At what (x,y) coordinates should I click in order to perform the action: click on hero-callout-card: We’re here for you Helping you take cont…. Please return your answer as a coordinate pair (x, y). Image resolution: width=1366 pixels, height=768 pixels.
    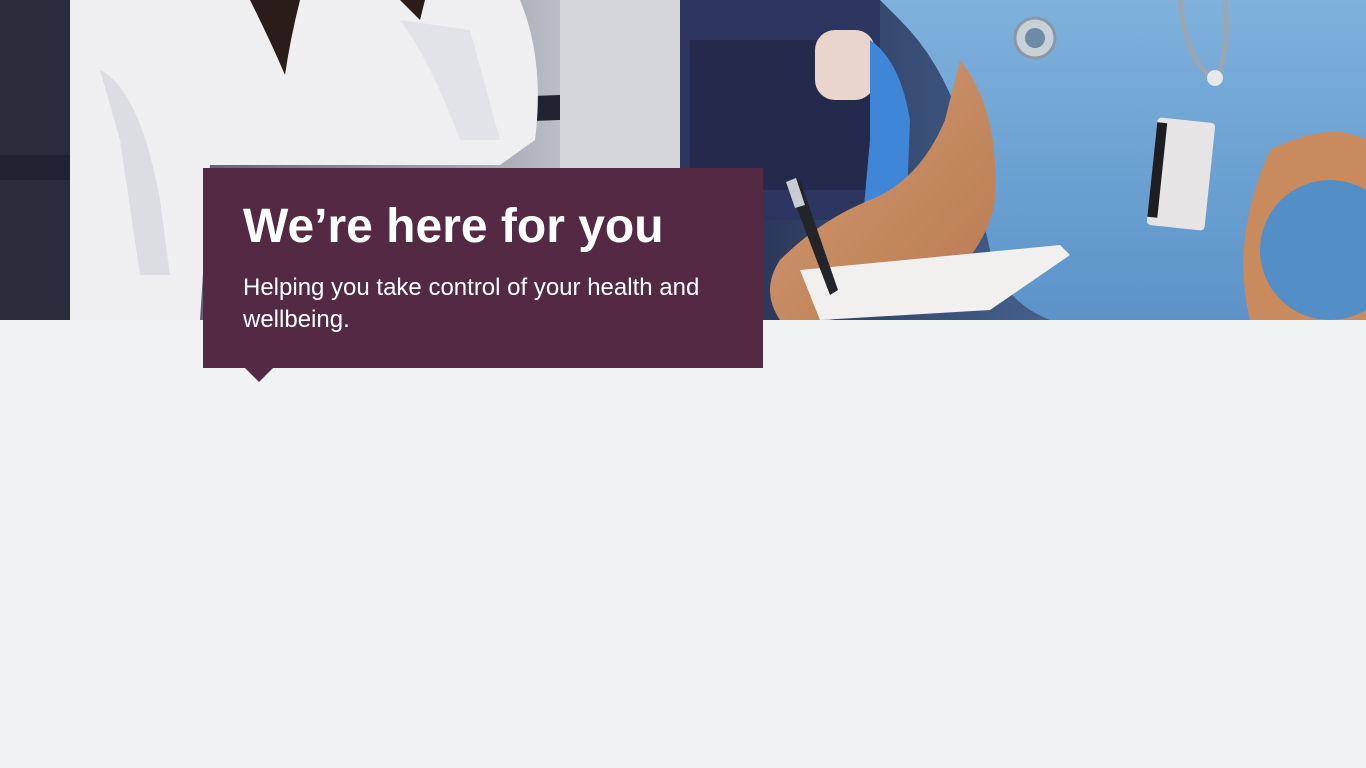
    Looking at the image, I should click on (483, 275).